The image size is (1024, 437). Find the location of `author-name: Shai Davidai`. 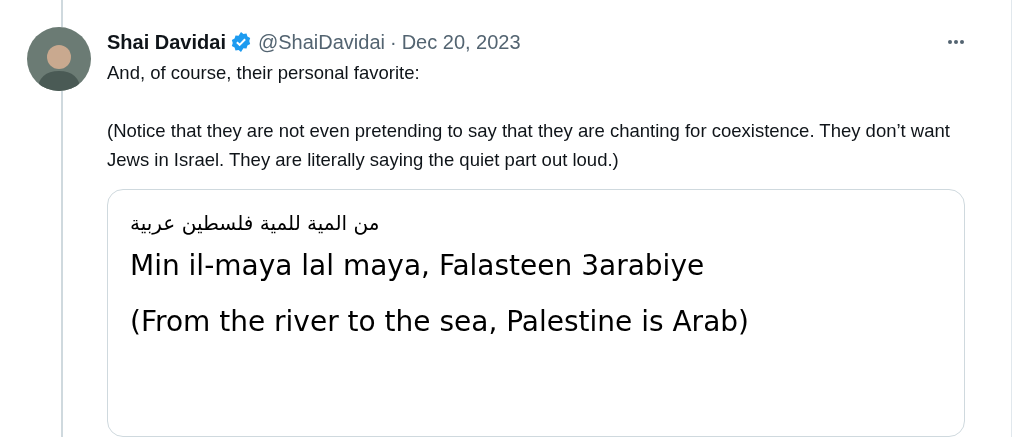

author-name: Shai Davidai is located at coordinates (166, 42).